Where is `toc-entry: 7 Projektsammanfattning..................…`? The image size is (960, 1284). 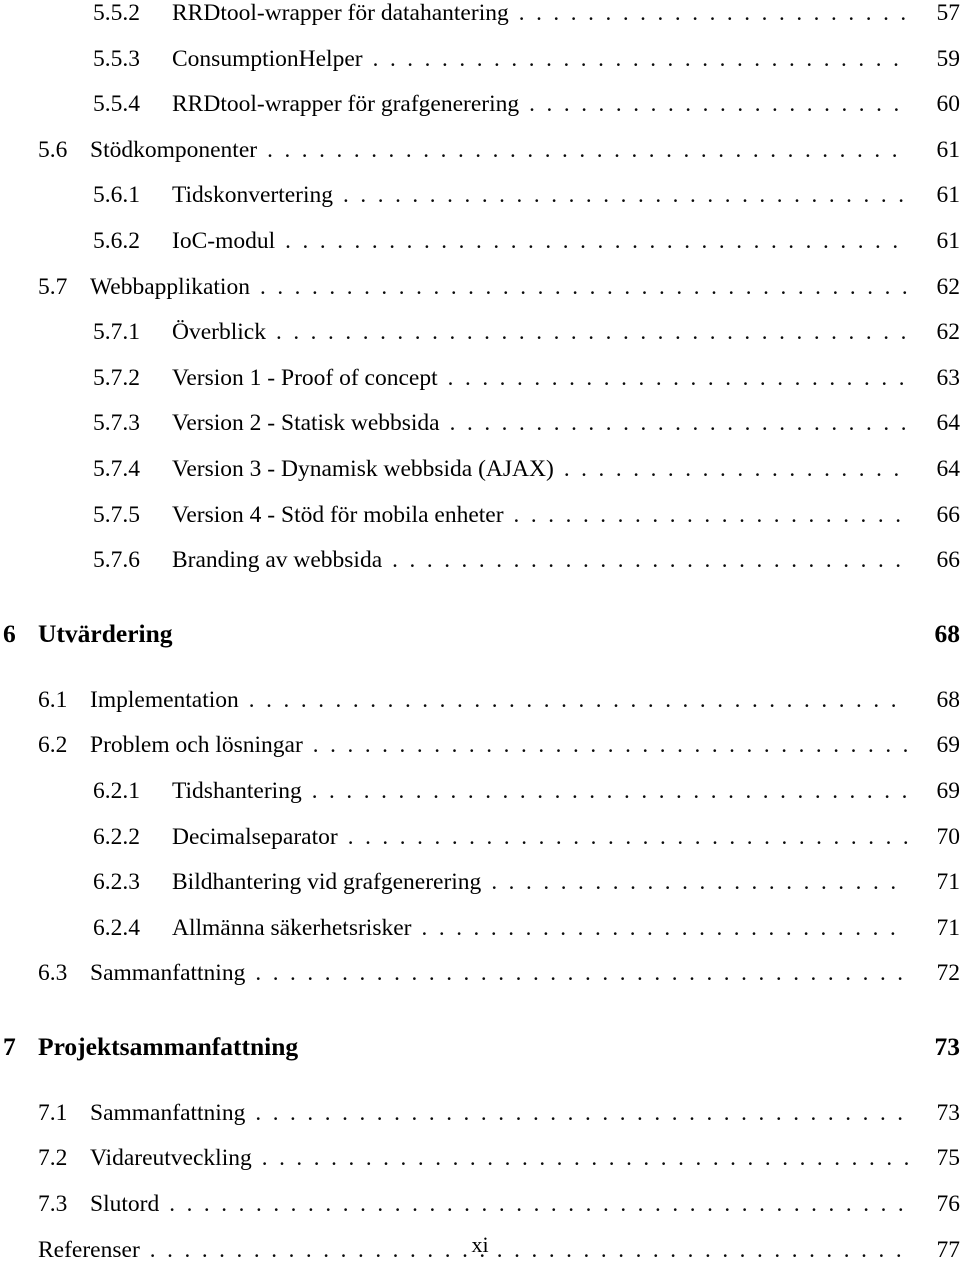 toc-entry: 7 Projektsammanfattning..................… is located at coordinates (480, 1065).